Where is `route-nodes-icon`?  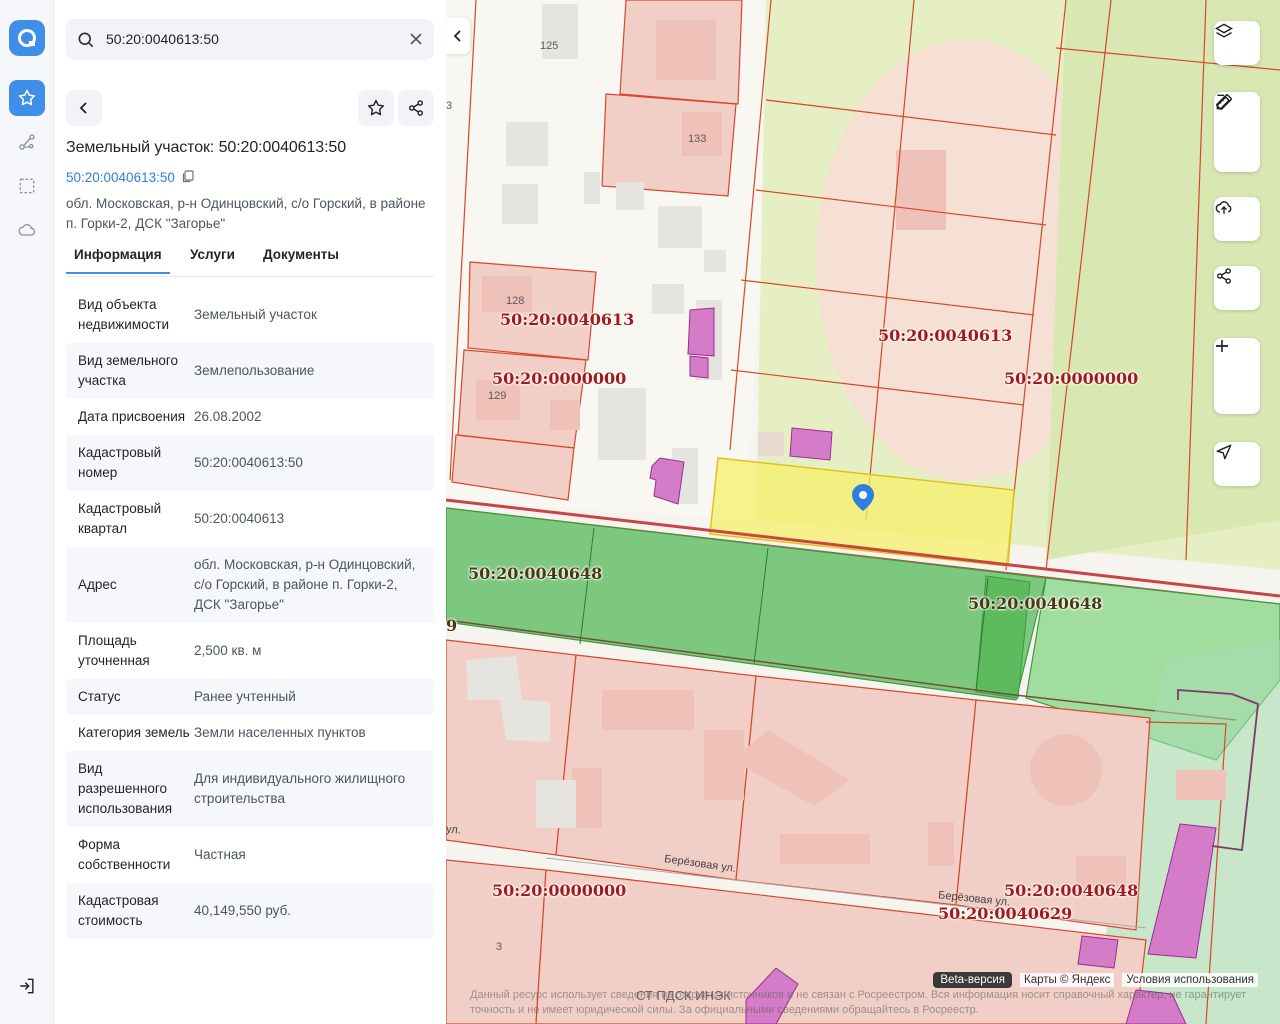
route-nodes-icon is located at coordinates (27, 142).